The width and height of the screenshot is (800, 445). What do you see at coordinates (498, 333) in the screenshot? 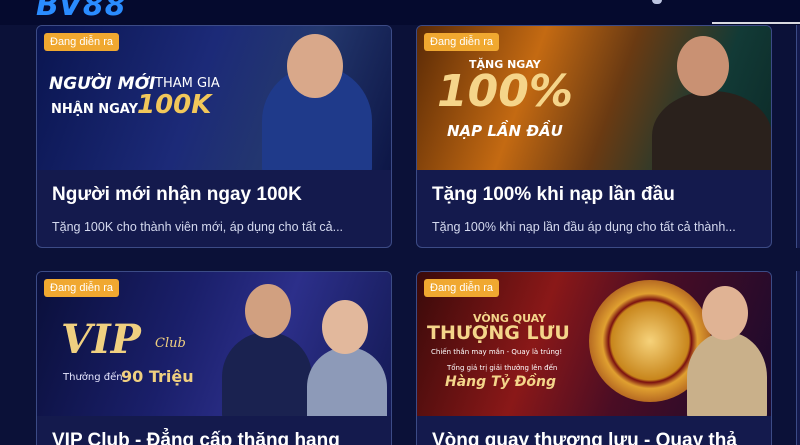
I see `banner-line-2: THƯỢNG LƯU` at bounding box center [498, 333].